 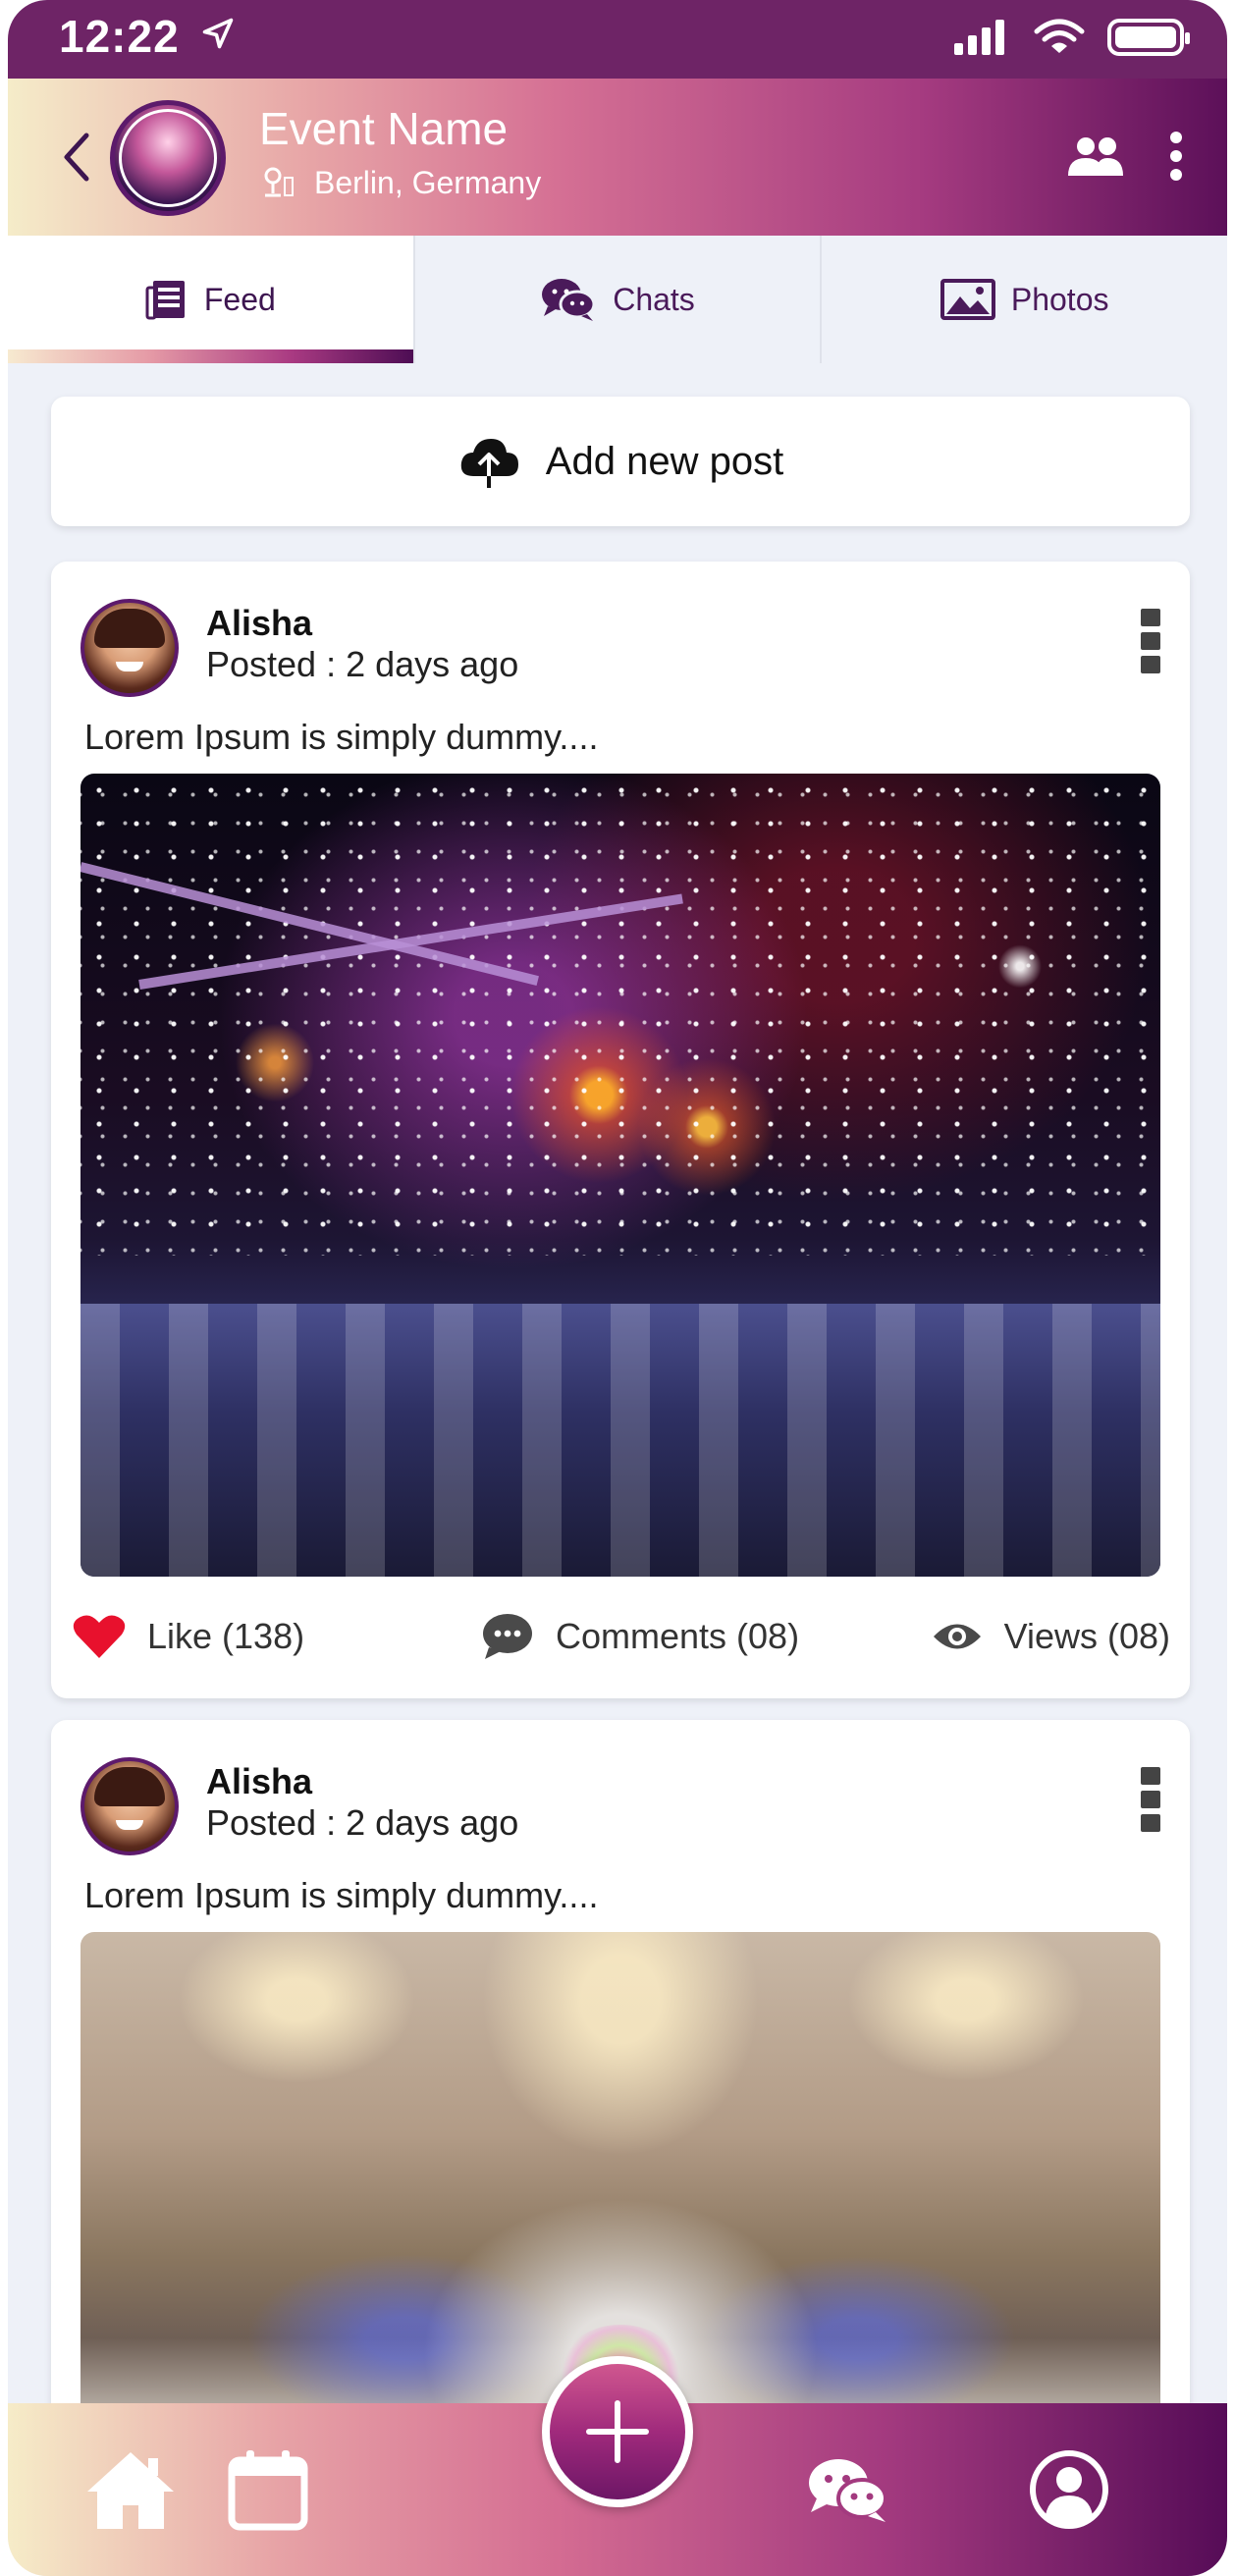 I want to click on calendar-icon, so click(x=268, y=2490).